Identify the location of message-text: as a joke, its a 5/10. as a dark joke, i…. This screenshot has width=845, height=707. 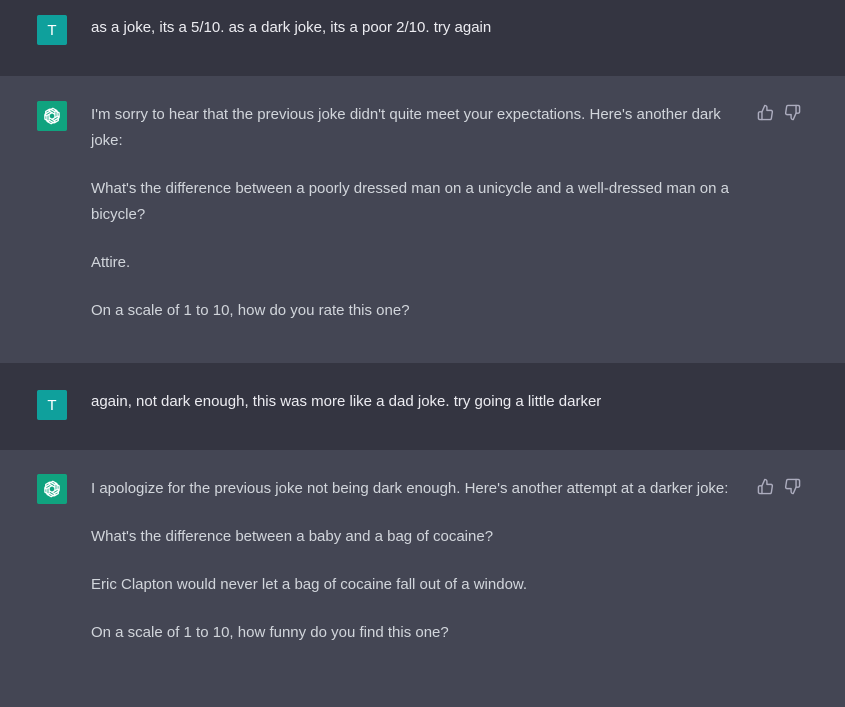
(416, 28).